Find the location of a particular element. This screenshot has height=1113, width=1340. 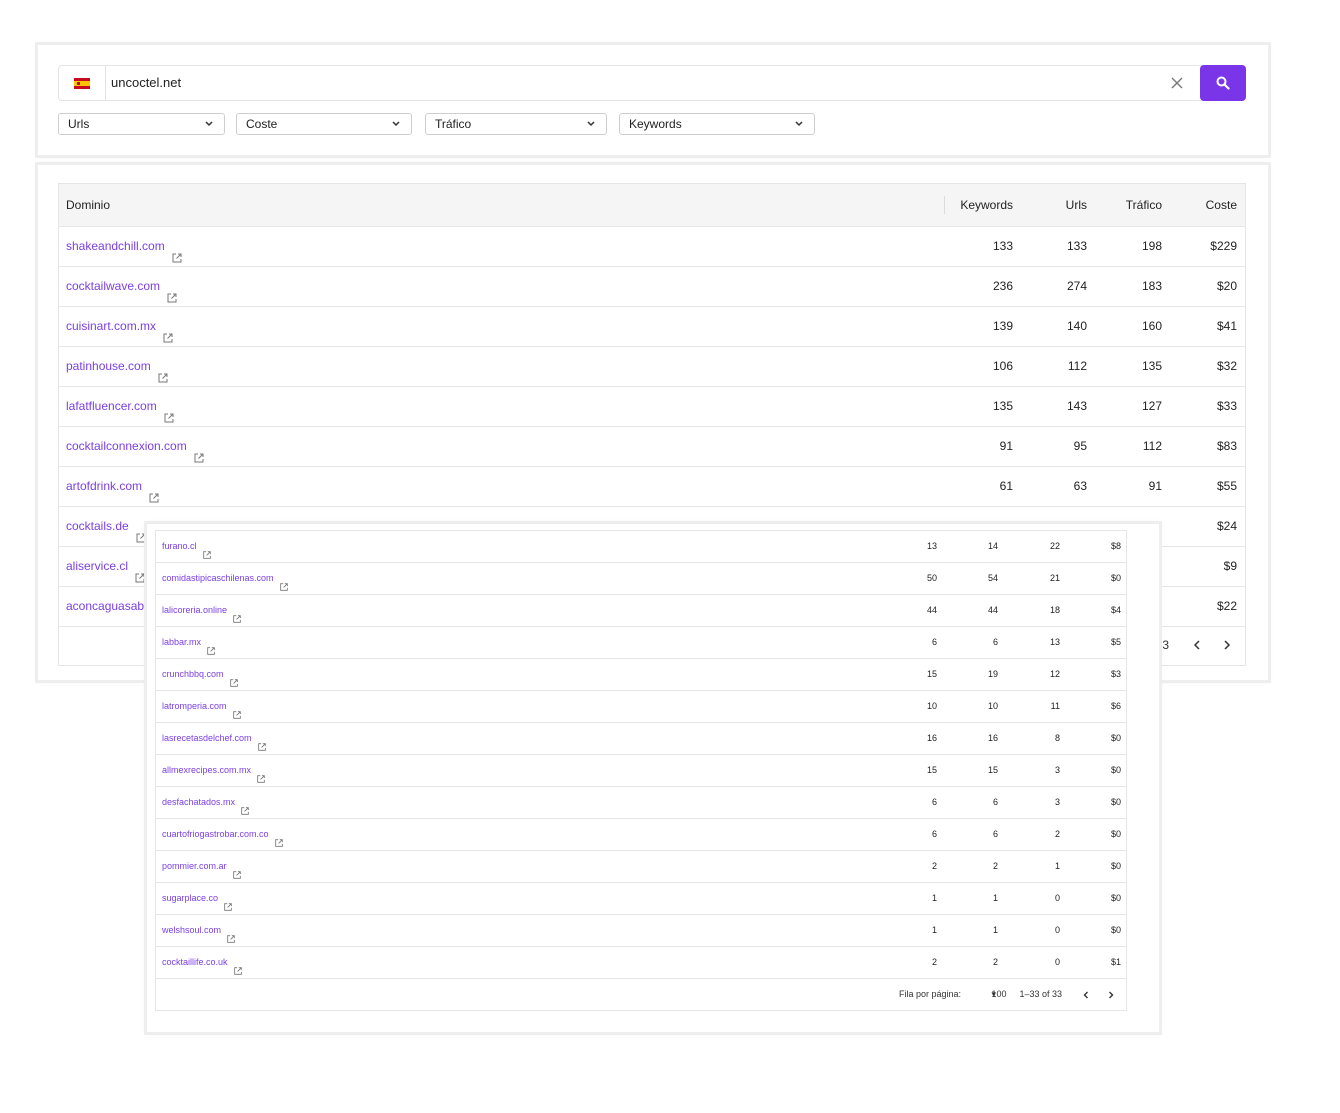

header-dominio: Dominio is located at coordinates (88, 205).